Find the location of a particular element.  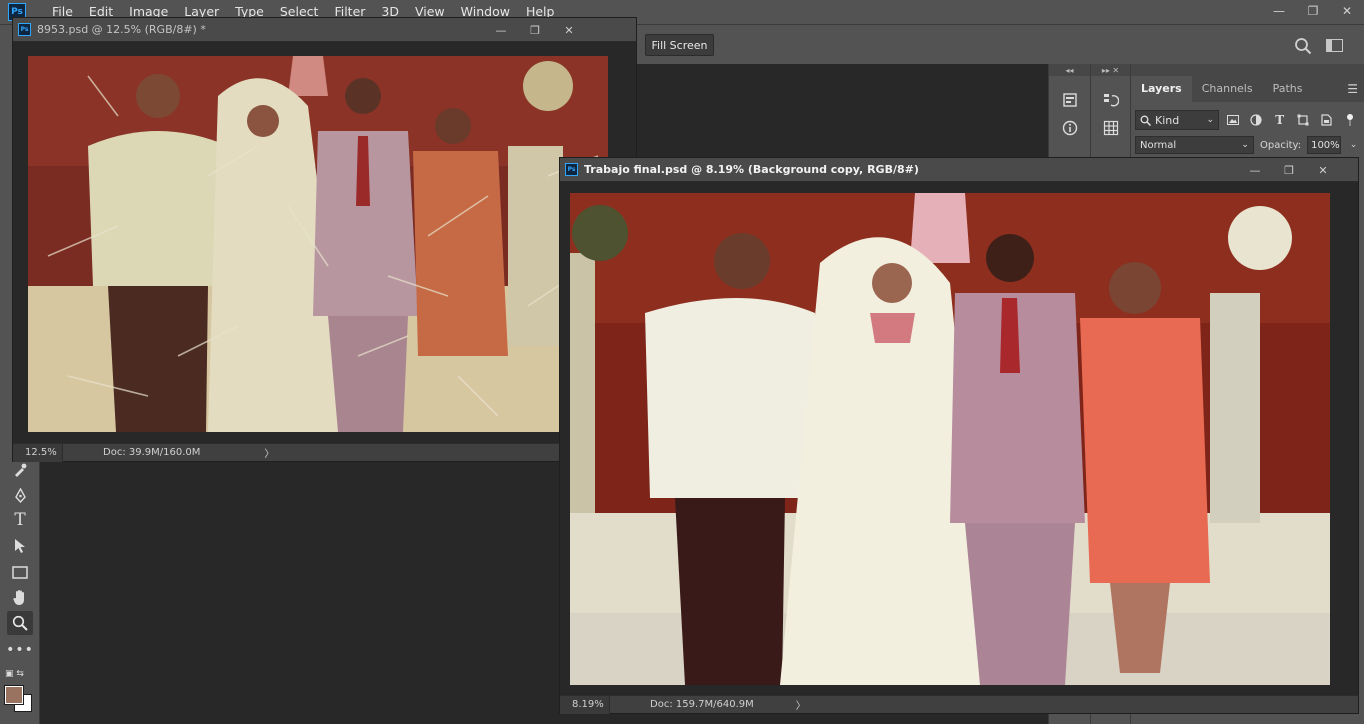

kind-filter-select: Kind ⌄ is located at coordinates (1177, 120).